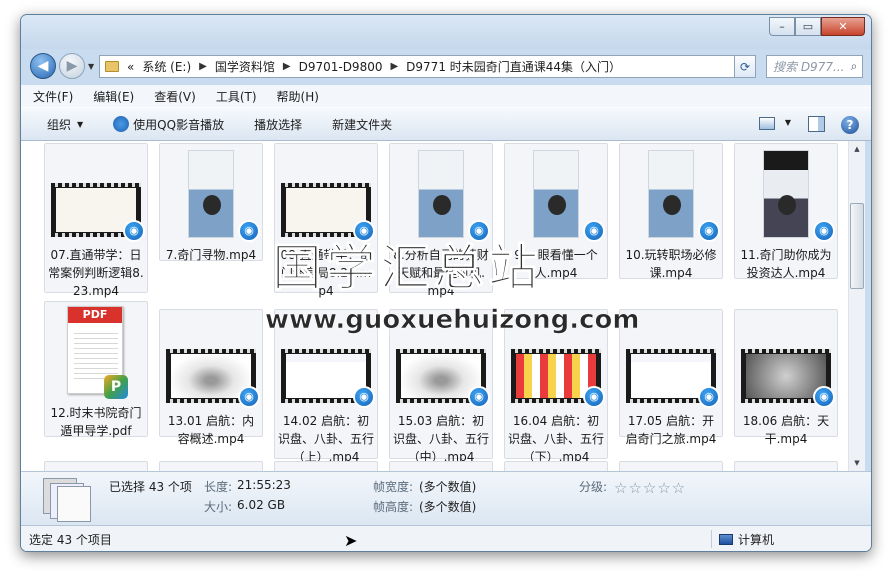  I want to click on preview-pane-icon, so click(816, 124).